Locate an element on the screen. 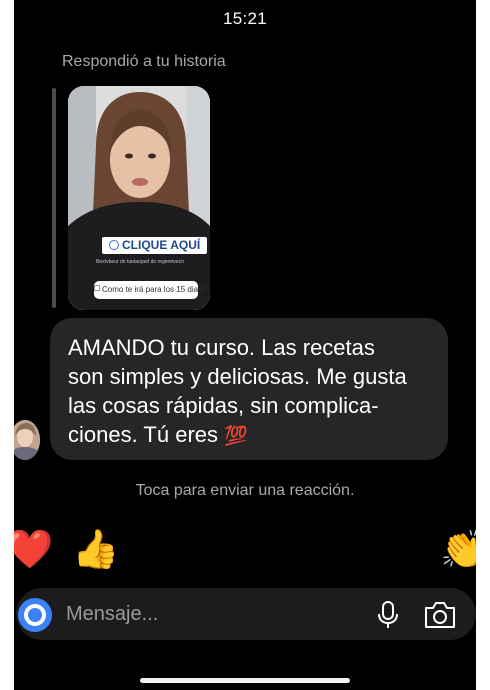 This screenshot has height=690, width=490. hundred-points-emoji: 💯 is located at coordinates (236, 436).